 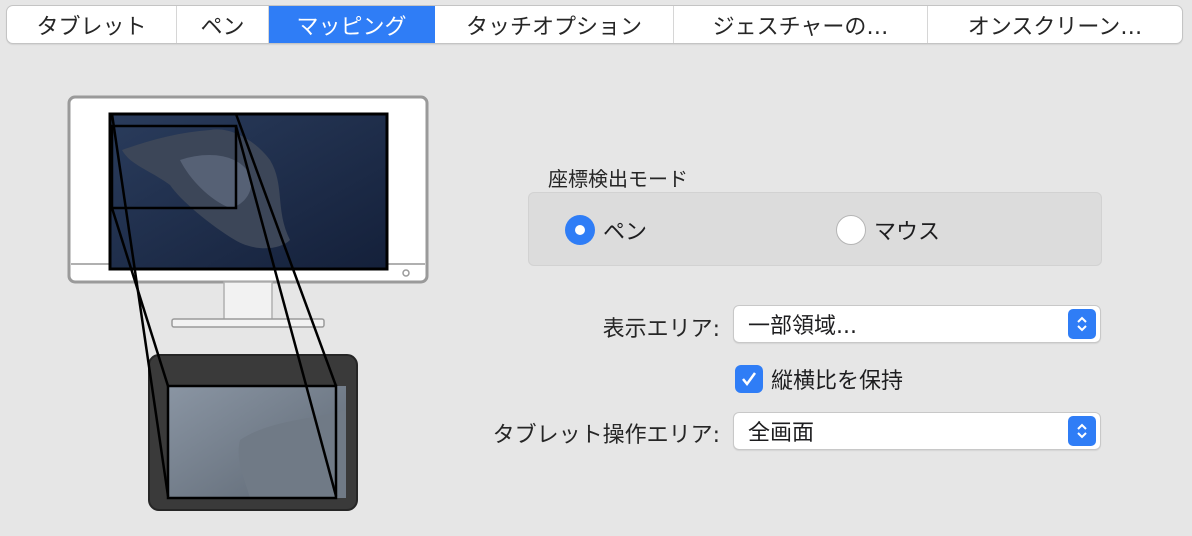 I want to click on keep-aspect-checkbox: 縦横比を保持, so click(x=819, y=379).